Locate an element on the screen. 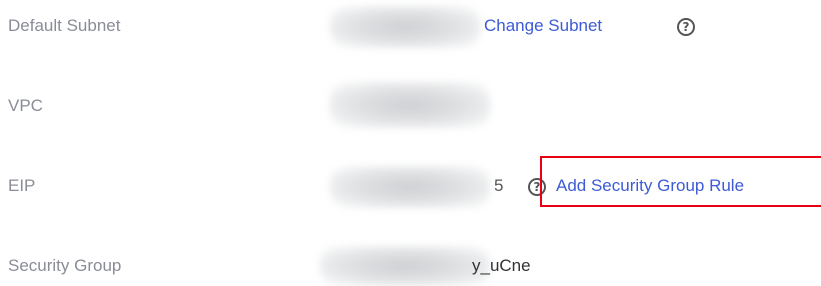 The image size is (821, 286). change-subnet-link: Change Subnet is located at coordinates (543, 26).